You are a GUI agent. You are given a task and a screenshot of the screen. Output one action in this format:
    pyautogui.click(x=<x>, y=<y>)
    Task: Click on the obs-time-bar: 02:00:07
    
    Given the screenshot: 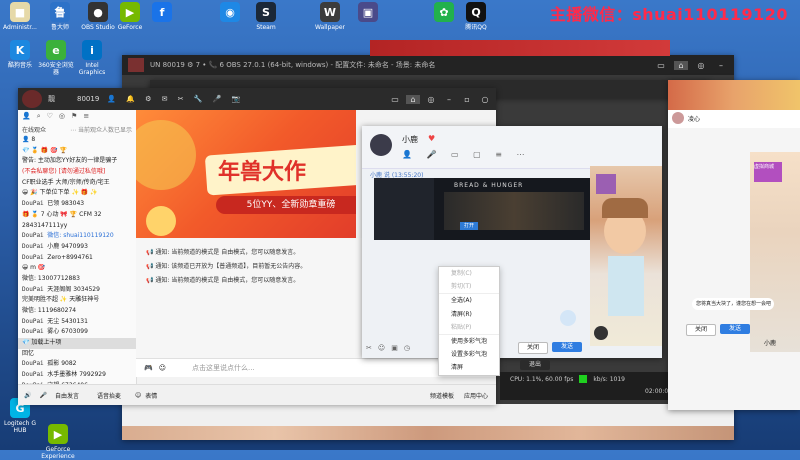 What is the action you would take?
    pyautogui.click(x=589, y=393)
    